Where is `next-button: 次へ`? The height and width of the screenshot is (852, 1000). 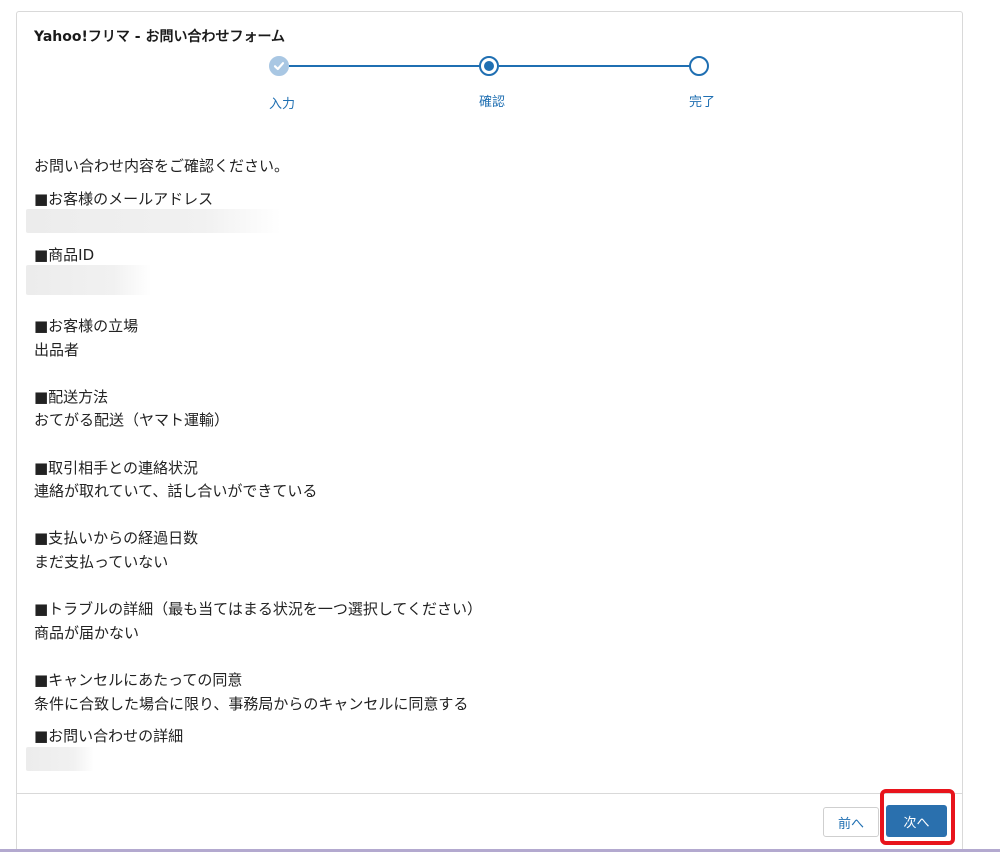 next-button: 次へ is located at coordinates (916, 821).